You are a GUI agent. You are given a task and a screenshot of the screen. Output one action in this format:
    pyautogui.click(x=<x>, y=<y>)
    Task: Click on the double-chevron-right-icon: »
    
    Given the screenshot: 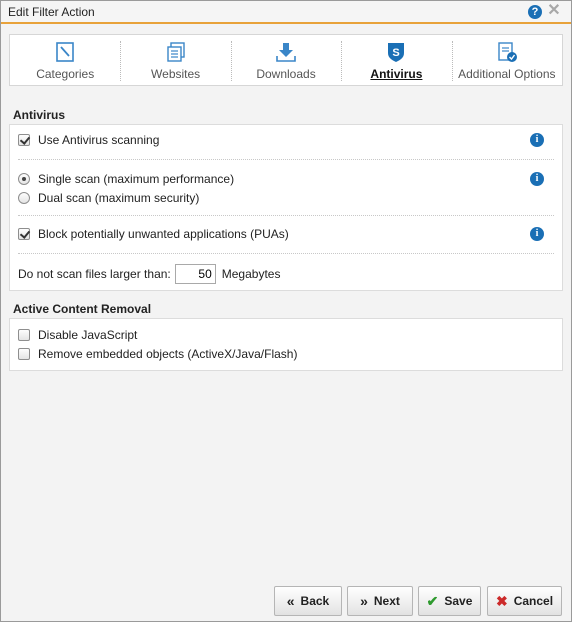 What is the action you would take?
    pyautogui.click(x=364, y=601)
    